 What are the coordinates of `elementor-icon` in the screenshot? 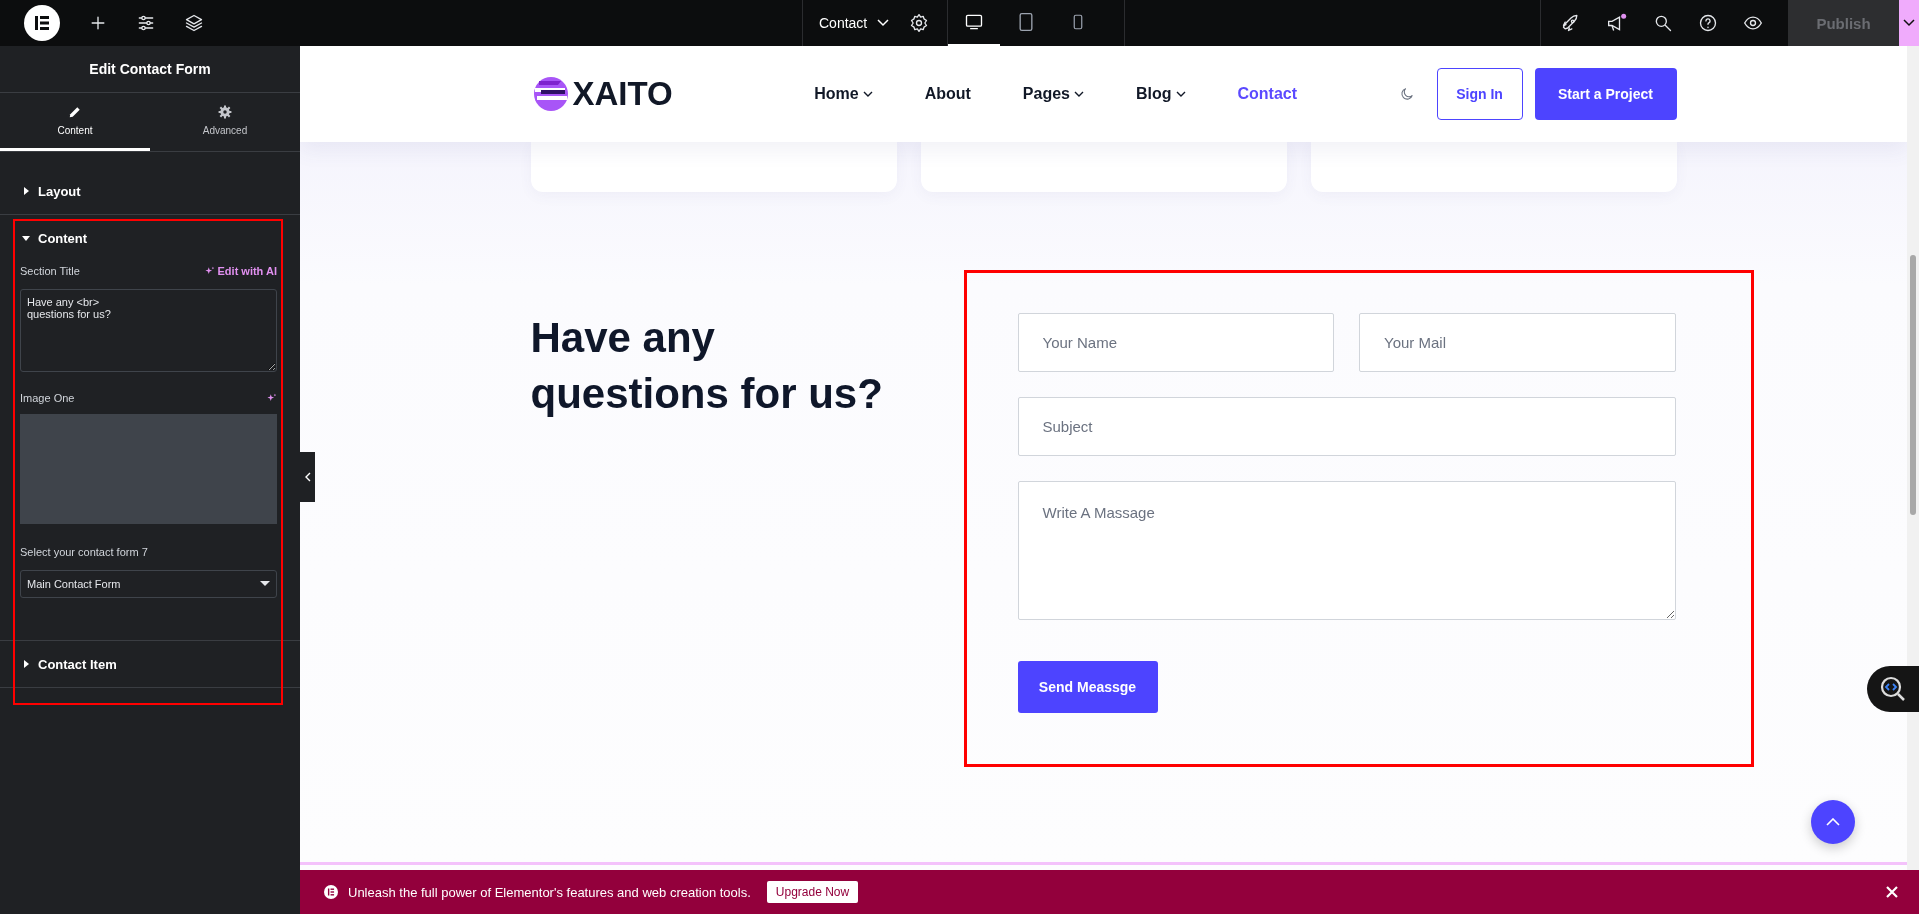 It's located at (331, 892).